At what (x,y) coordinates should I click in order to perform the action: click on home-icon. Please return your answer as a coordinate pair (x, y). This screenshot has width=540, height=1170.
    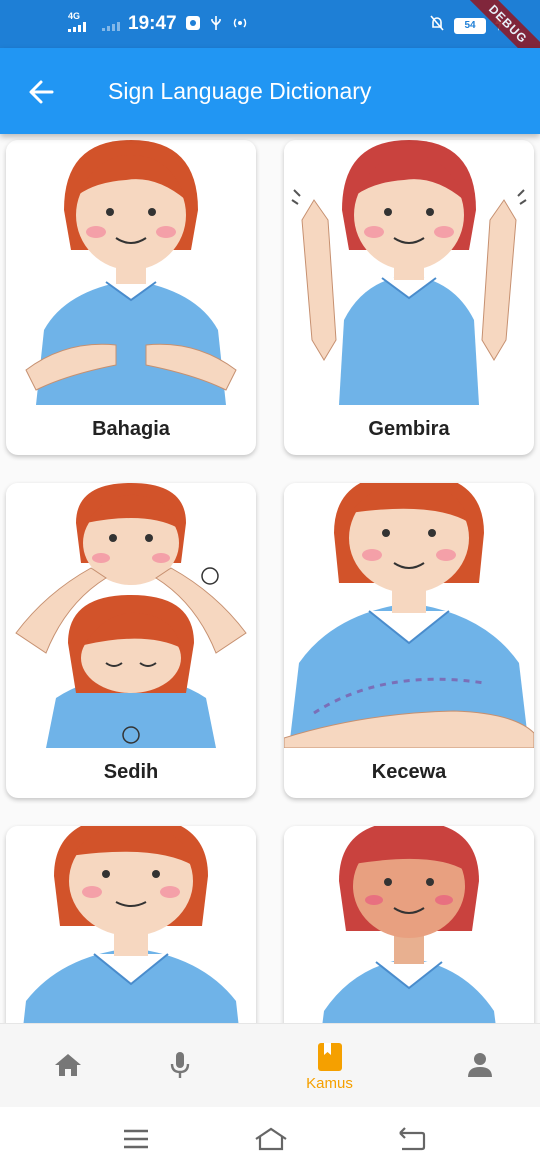
    Looking at the image, I should click on (67, 1065).